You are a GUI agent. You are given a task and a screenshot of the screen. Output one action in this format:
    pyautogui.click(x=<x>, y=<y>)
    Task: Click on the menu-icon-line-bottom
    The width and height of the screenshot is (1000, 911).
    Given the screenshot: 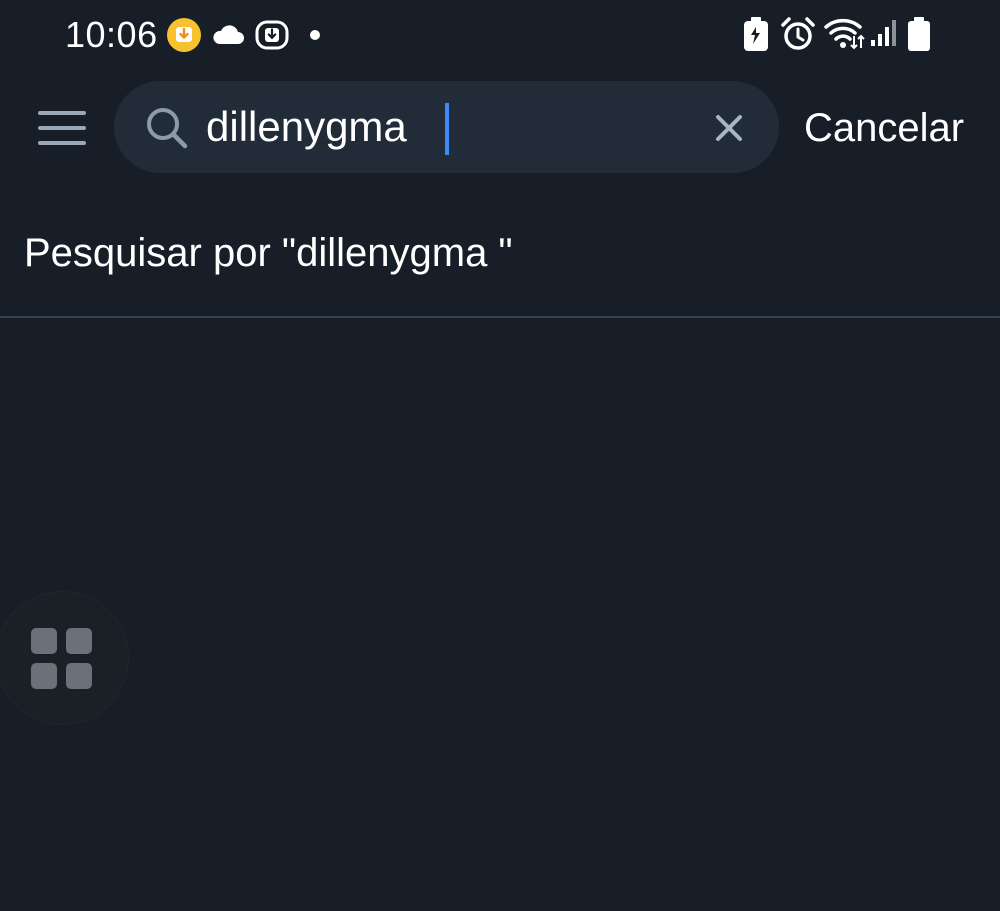 What is the action you would take?
    pyautogui.click(x=62, y=143)
    